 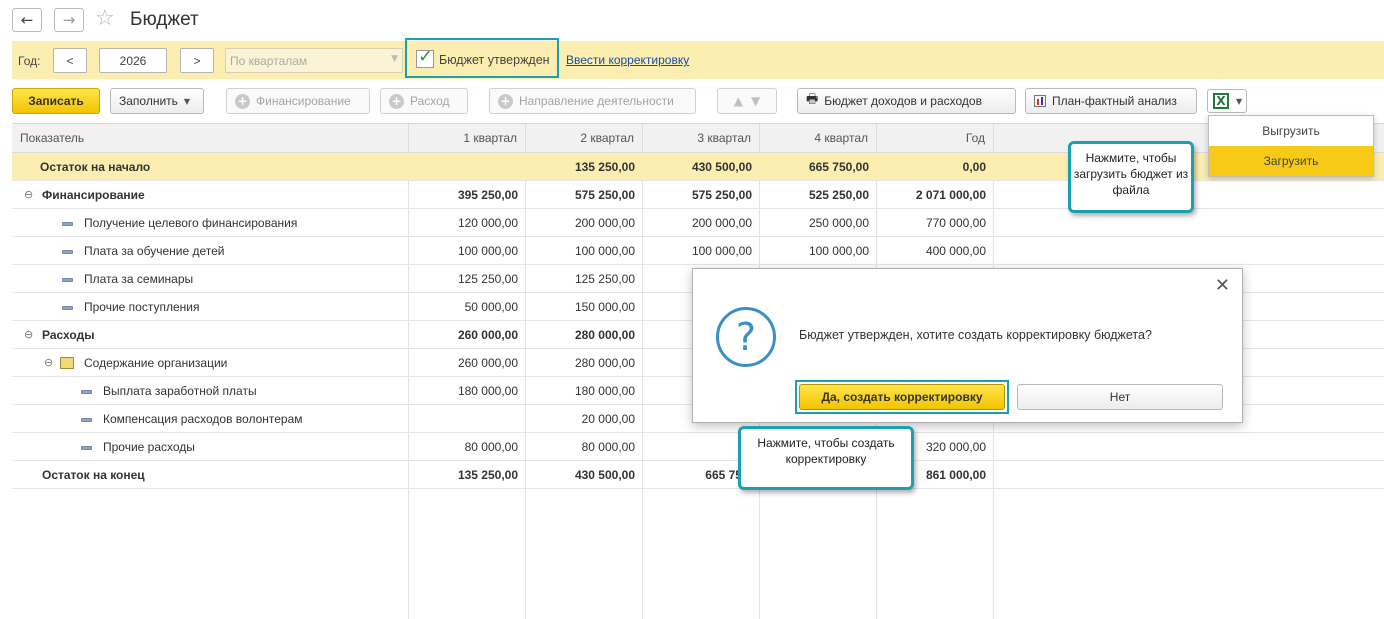 What do you see at coordinates (818, 223) in the screenshot?
I see `cell-q4: 250 000,00` at bounding box center [818, 223].